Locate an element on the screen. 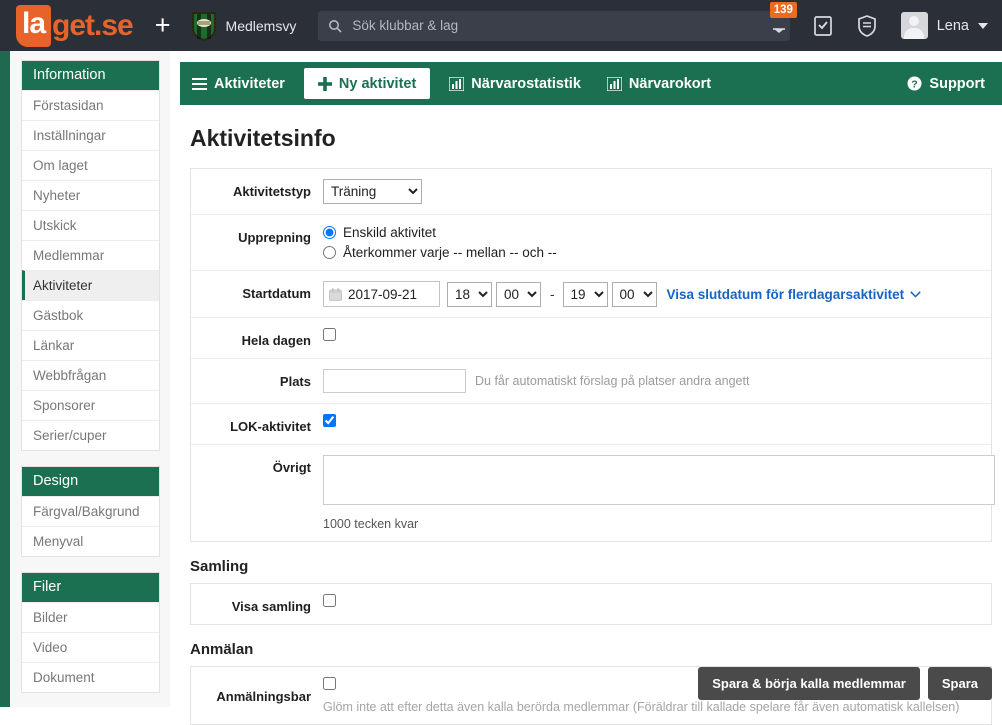 The height and width of the screenshot is (725, 1002). row-aktivitetstyp: Aktivitetstyp Träning is located at coordinates (591, 191).